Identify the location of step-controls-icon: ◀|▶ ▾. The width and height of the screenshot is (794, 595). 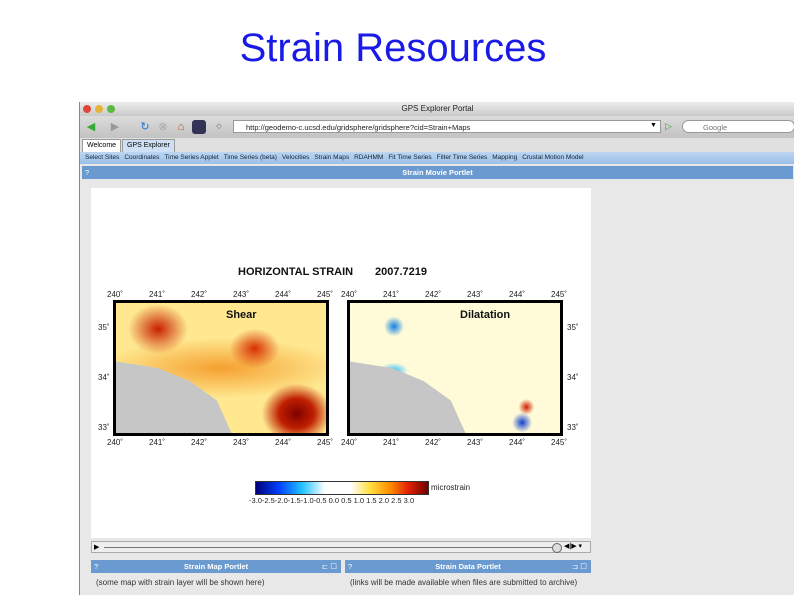
(573, 546).